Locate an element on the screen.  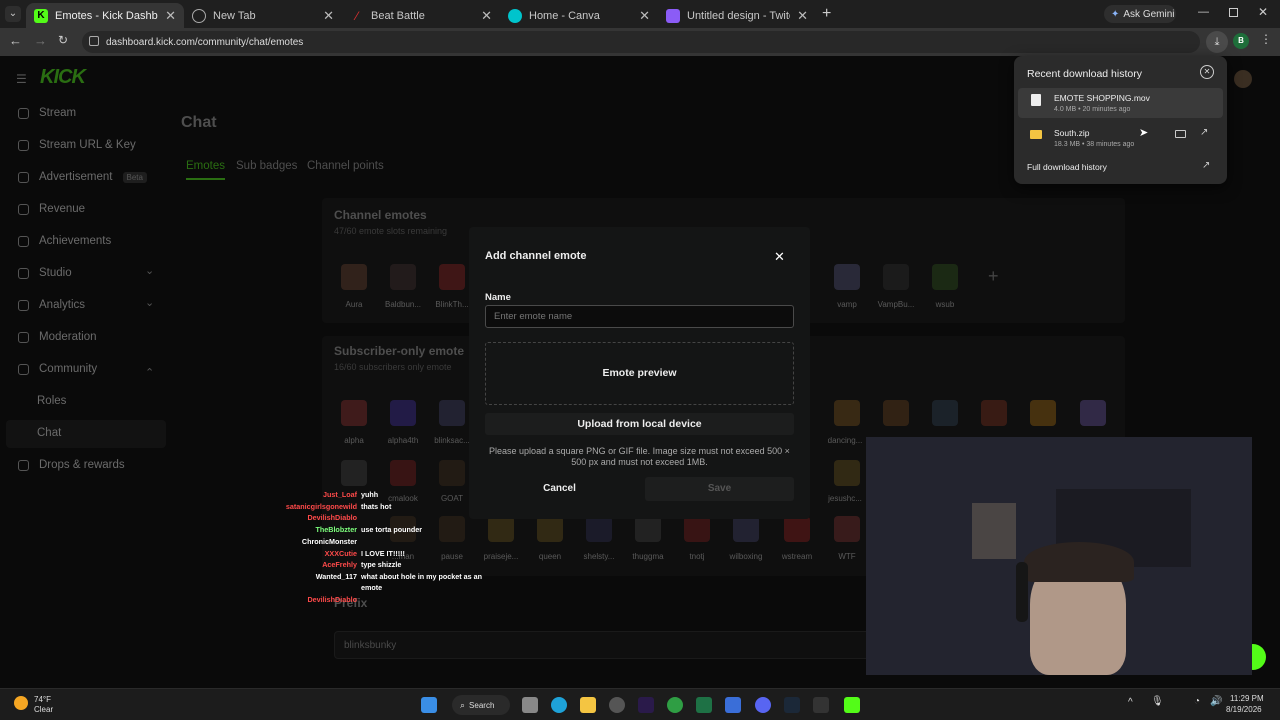
discord-icon is located at coordinates (763, 705).